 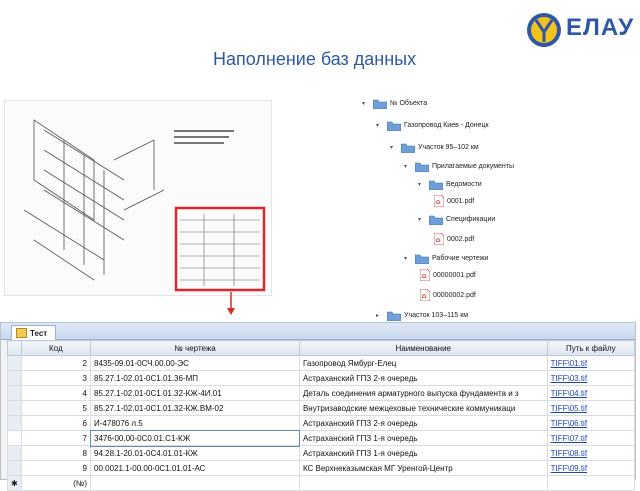 What do you see at coordinates (461, 239) in the screenshot?
I see `tree-label: 0002.pdf` at bounding box center [461, 239].